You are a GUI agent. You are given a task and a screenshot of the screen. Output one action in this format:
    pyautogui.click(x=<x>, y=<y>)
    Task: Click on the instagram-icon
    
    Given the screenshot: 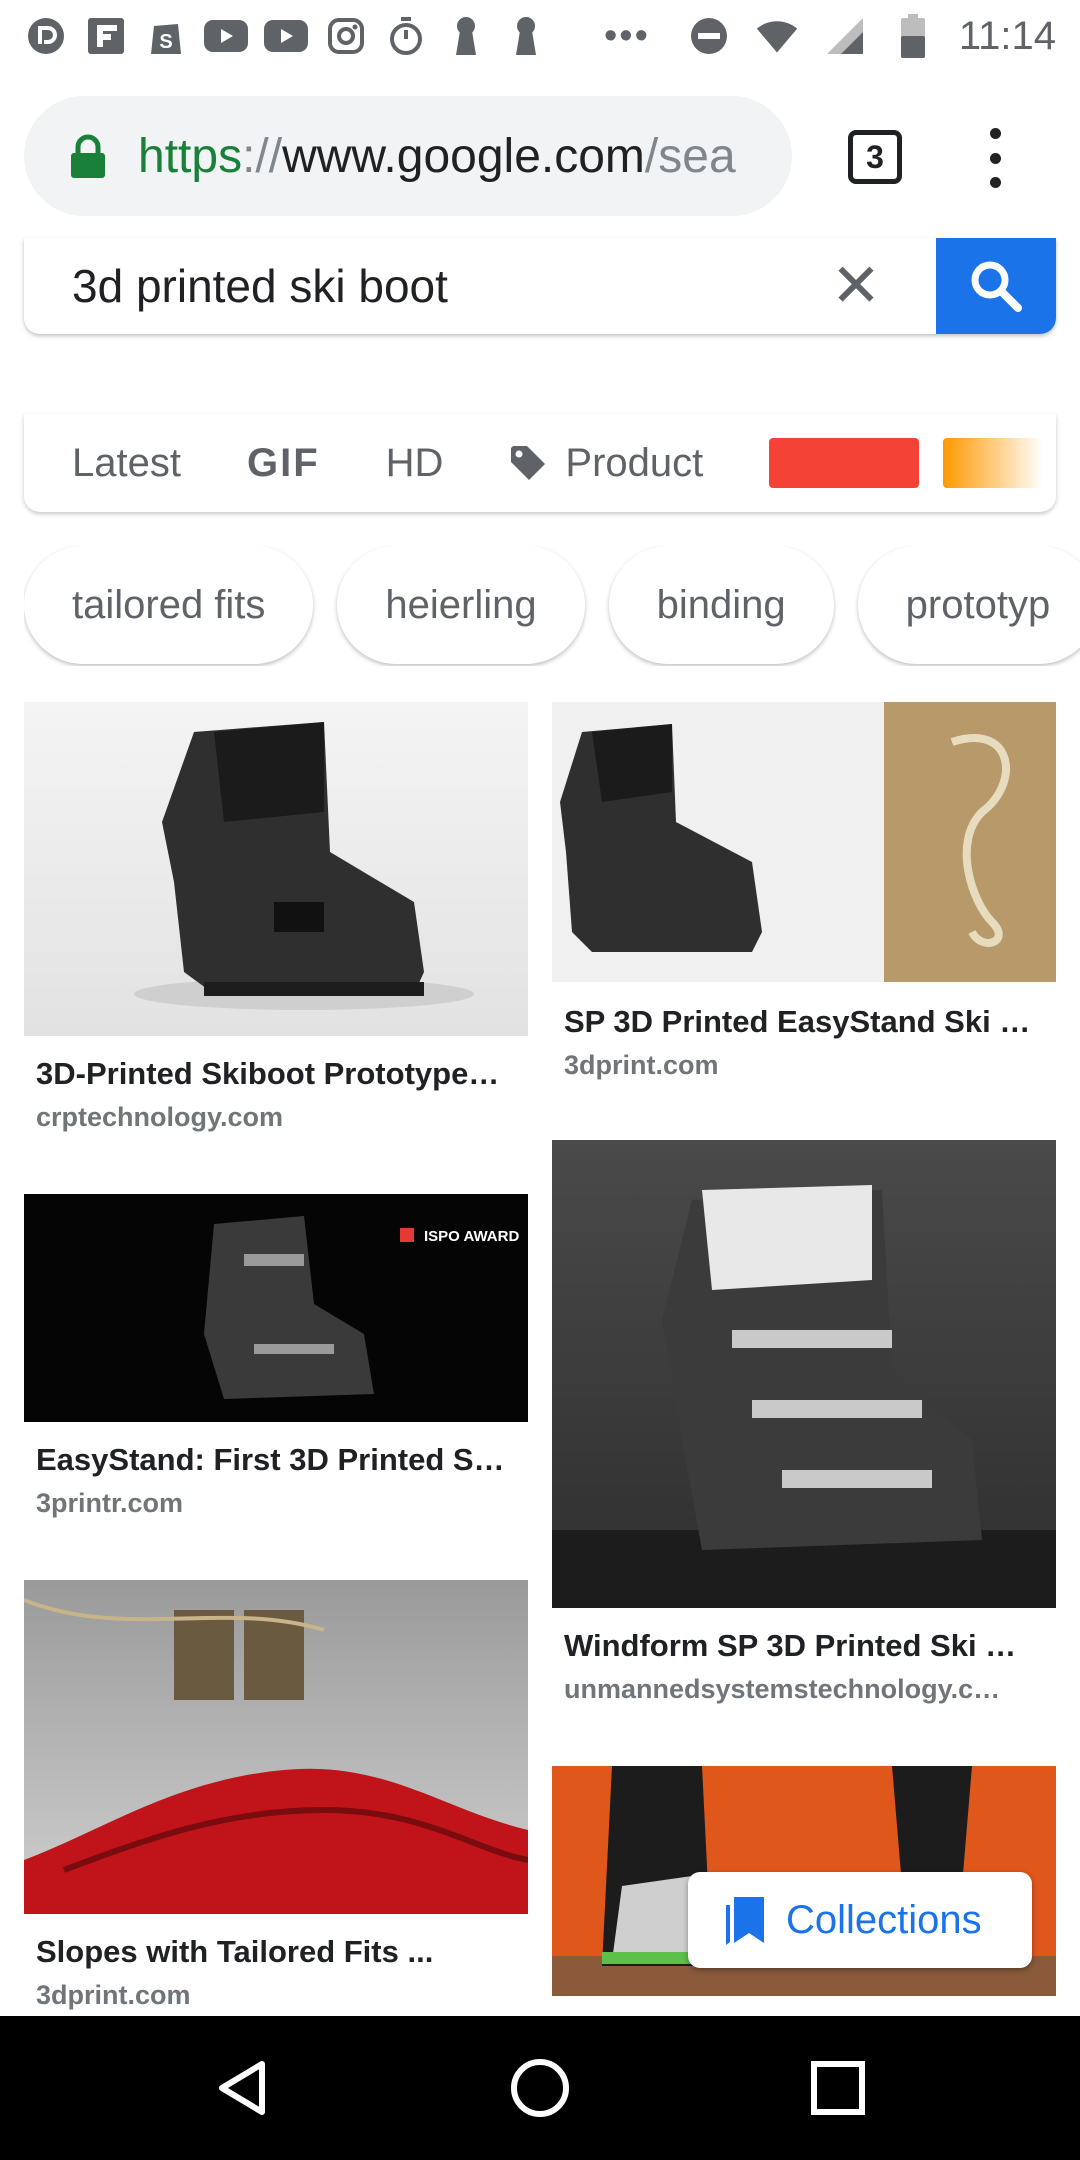 What is the action you would take?
    pyautogui.click(x=346, y=36)
    